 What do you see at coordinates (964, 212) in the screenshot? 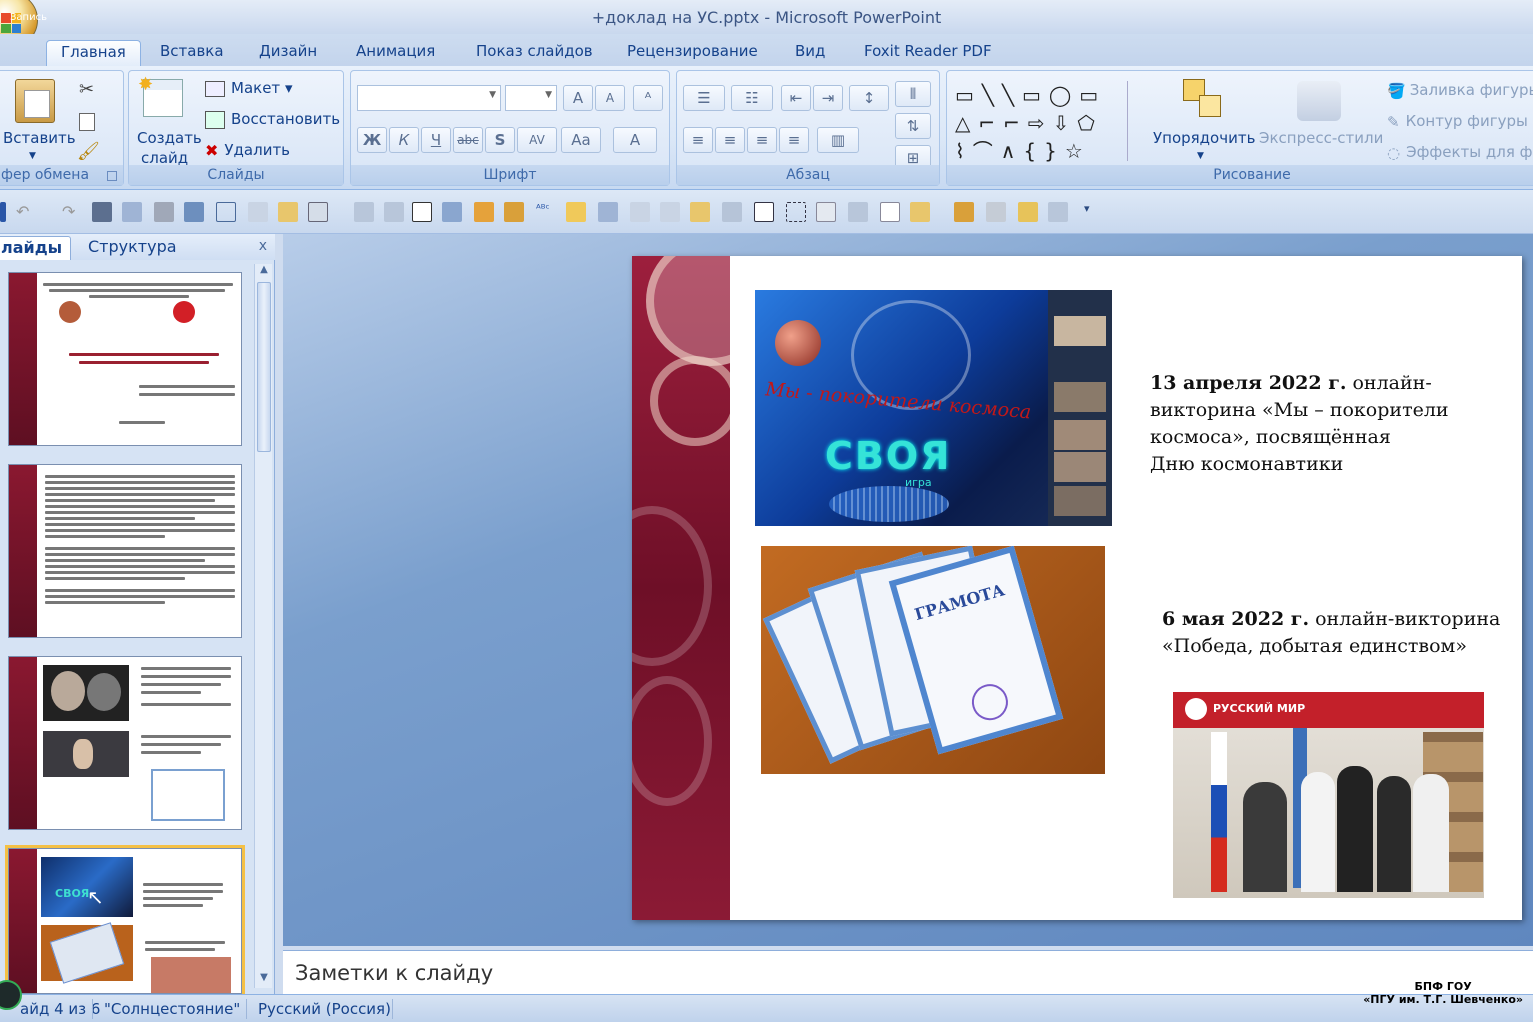
I see `clipboard-icon` at bounding box center [964, 212].